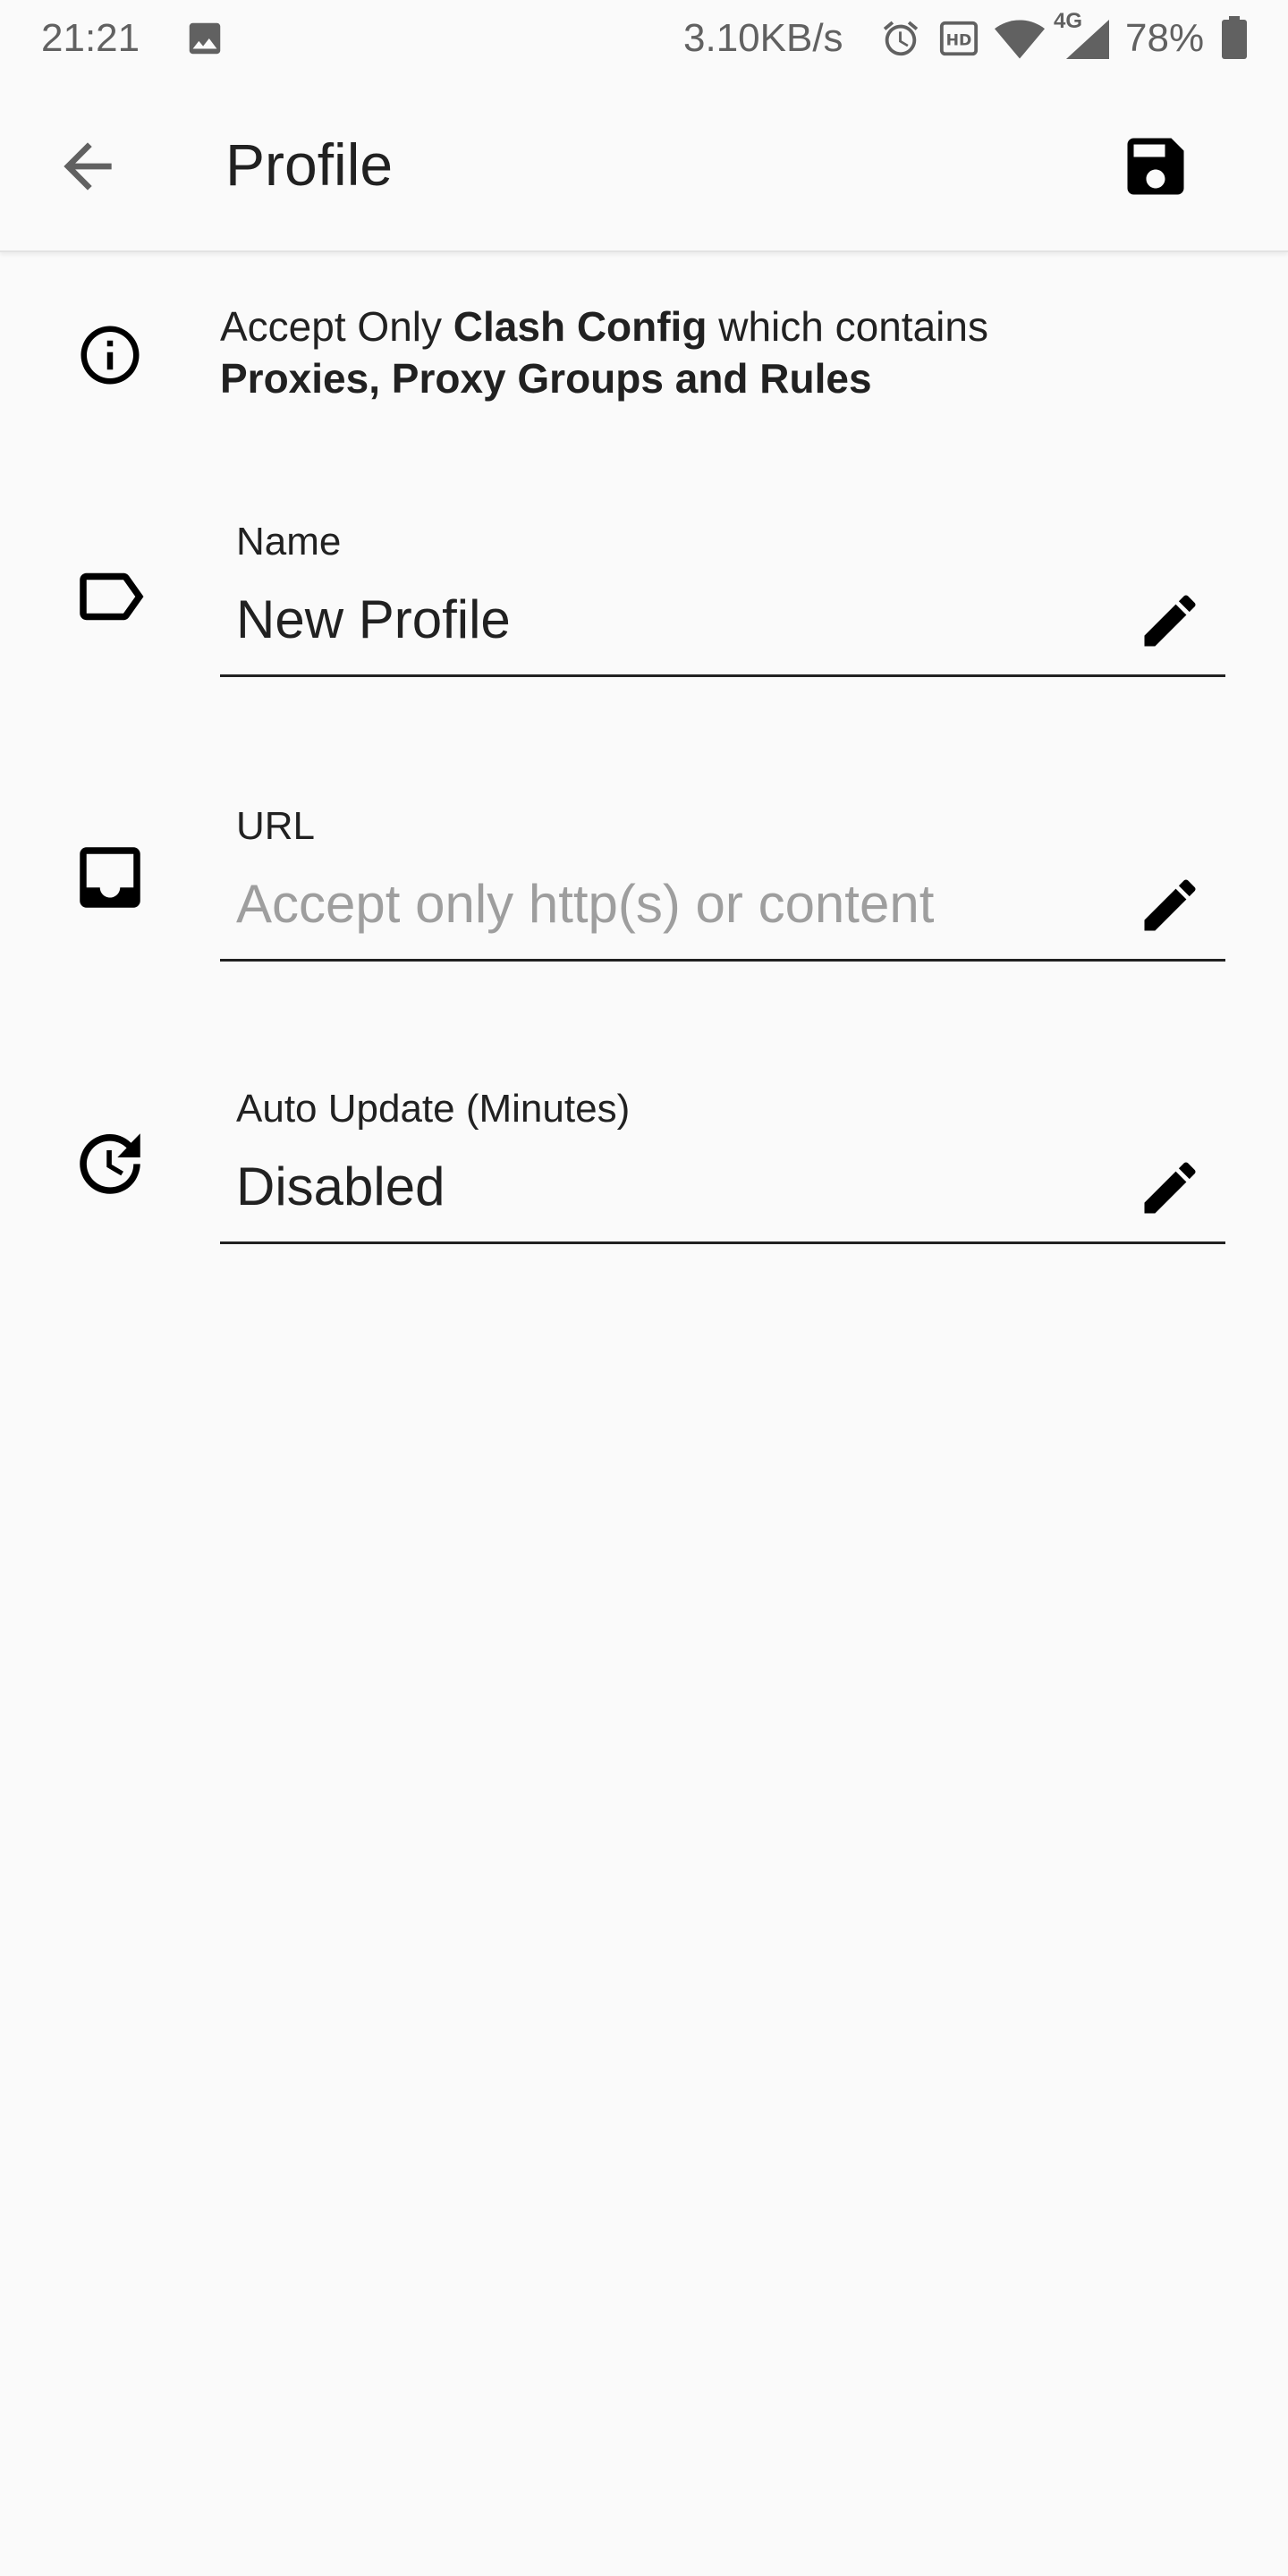  What do you see at coordinates (665, 1187) in the screenshot?
I see `auto-update-input: Disabled` at bounding box center [665, 1187].